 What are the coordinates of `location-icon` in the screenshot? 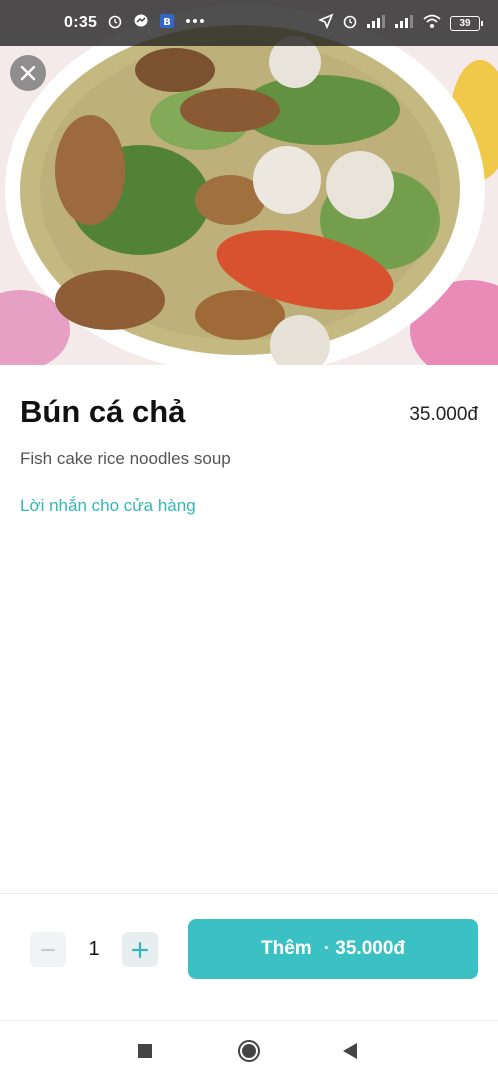 It's located at (326, 23).